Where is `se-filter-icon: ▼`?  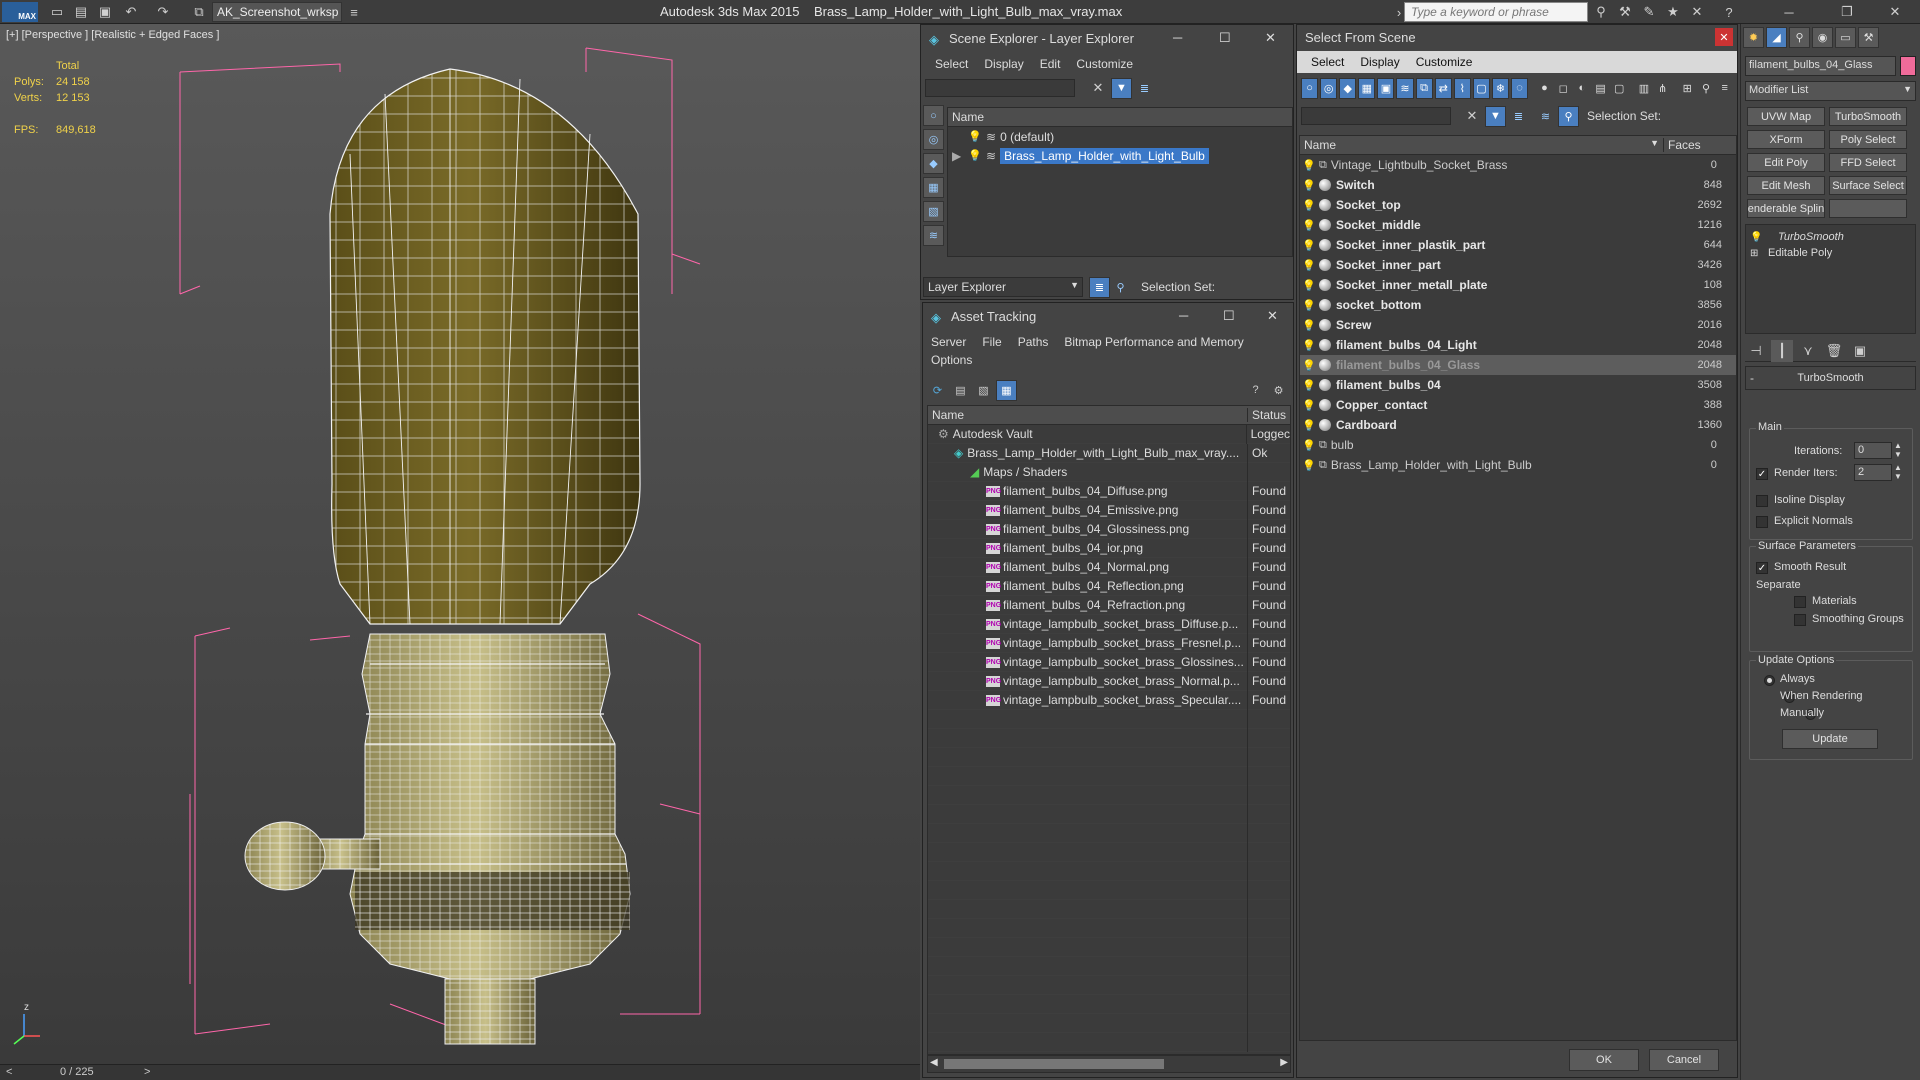
se-filter-icon: ▼ is located at coordinates (1121, 88).